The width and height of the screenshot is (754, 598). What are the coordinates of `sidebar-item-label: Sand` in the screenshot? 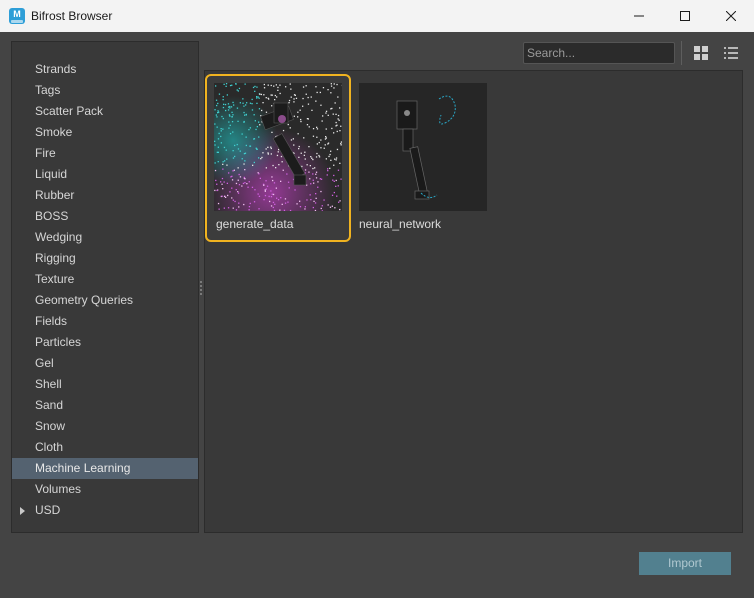 It's located at (49, 405).